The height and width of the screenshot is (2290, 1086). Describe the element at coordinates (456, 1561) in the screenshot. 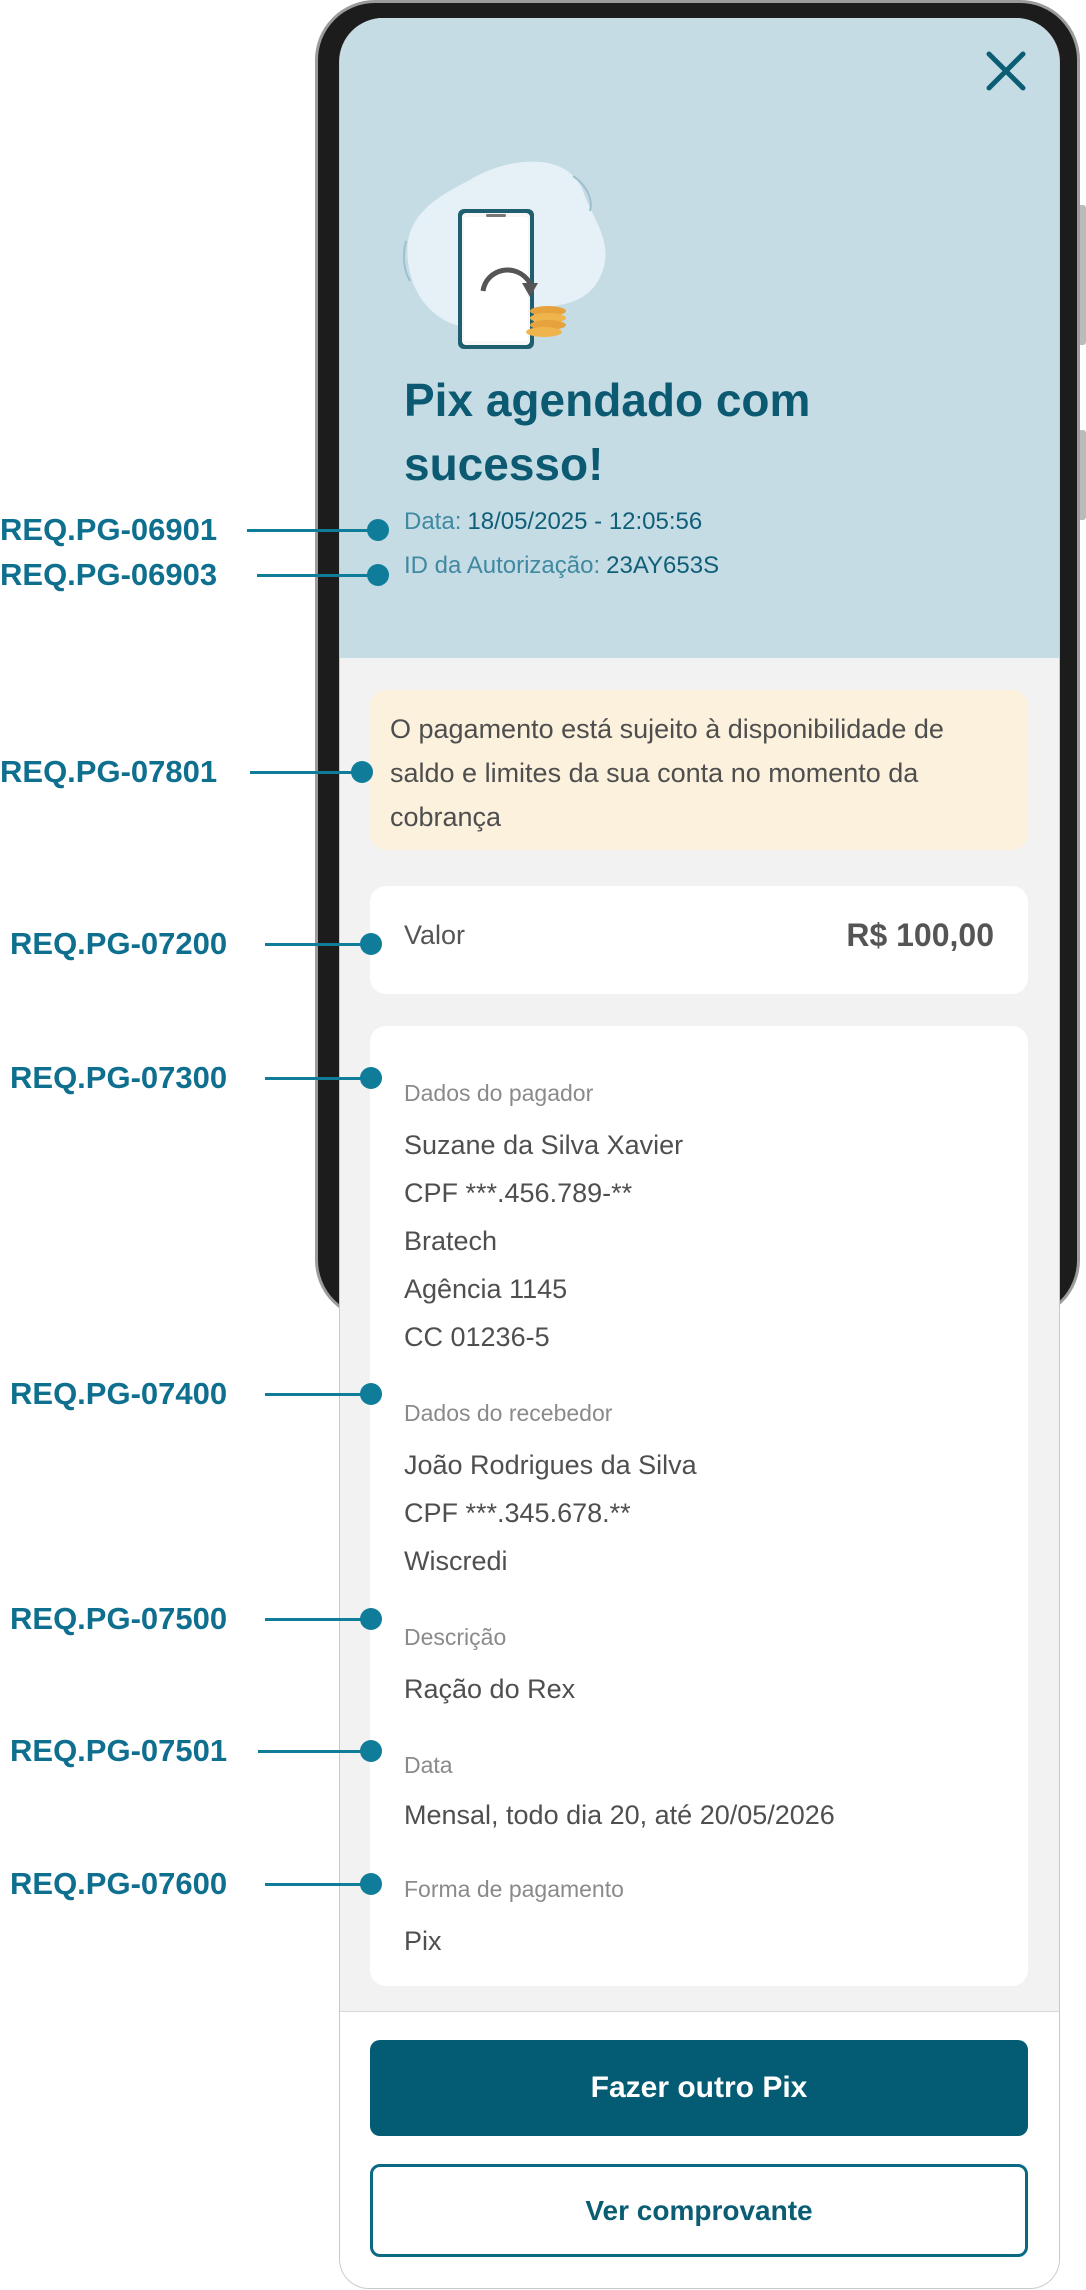

I see `receiver-institution: Wiscredi` at that location.